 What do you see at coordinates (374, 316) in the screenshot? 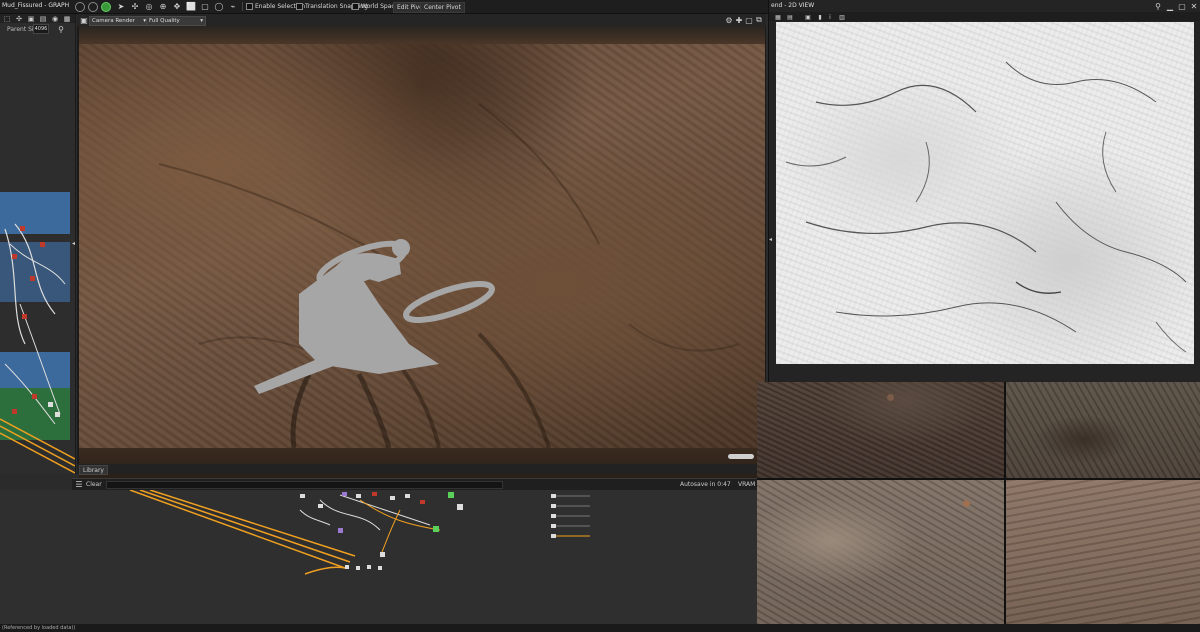
I see `rider-silhouette` at bounding box center [374, 316].